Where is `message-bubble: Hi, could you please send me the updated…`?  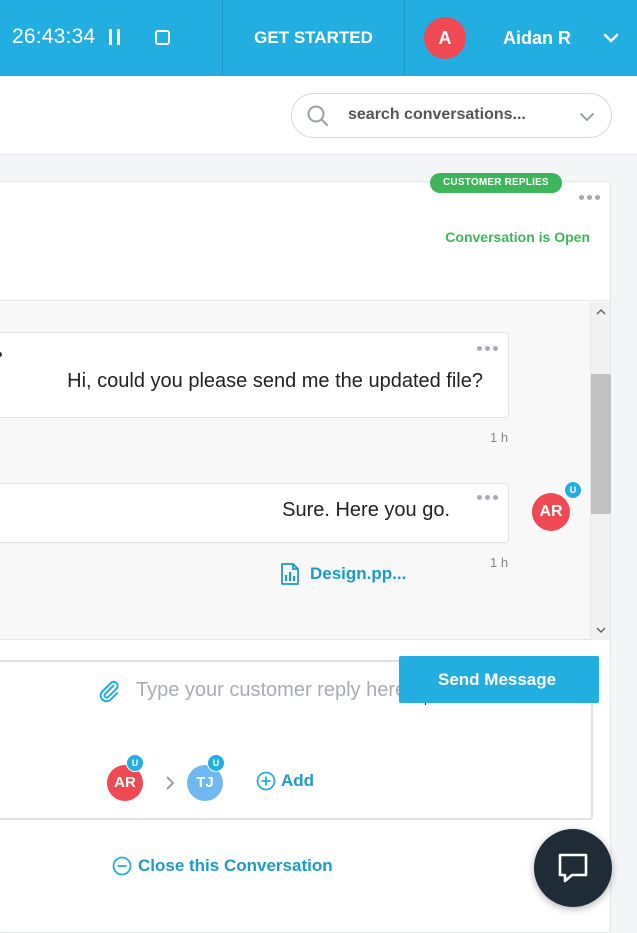 message-bubble: Hi, could you please send me the updated… is located at coordinates (254, 375).